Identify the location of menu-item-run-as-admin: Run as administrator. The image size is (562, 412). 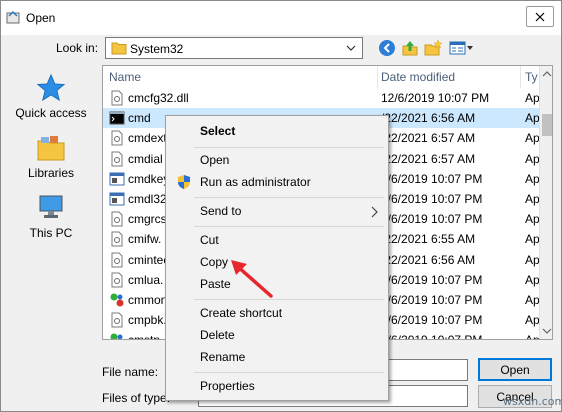
(277, 182).